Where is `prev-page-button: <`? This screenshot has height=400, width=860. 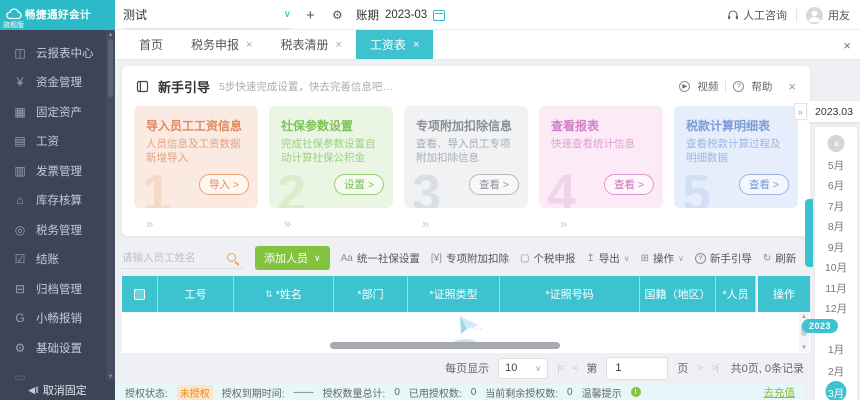
prev-page-button: < is located at coordinates (576, 368).